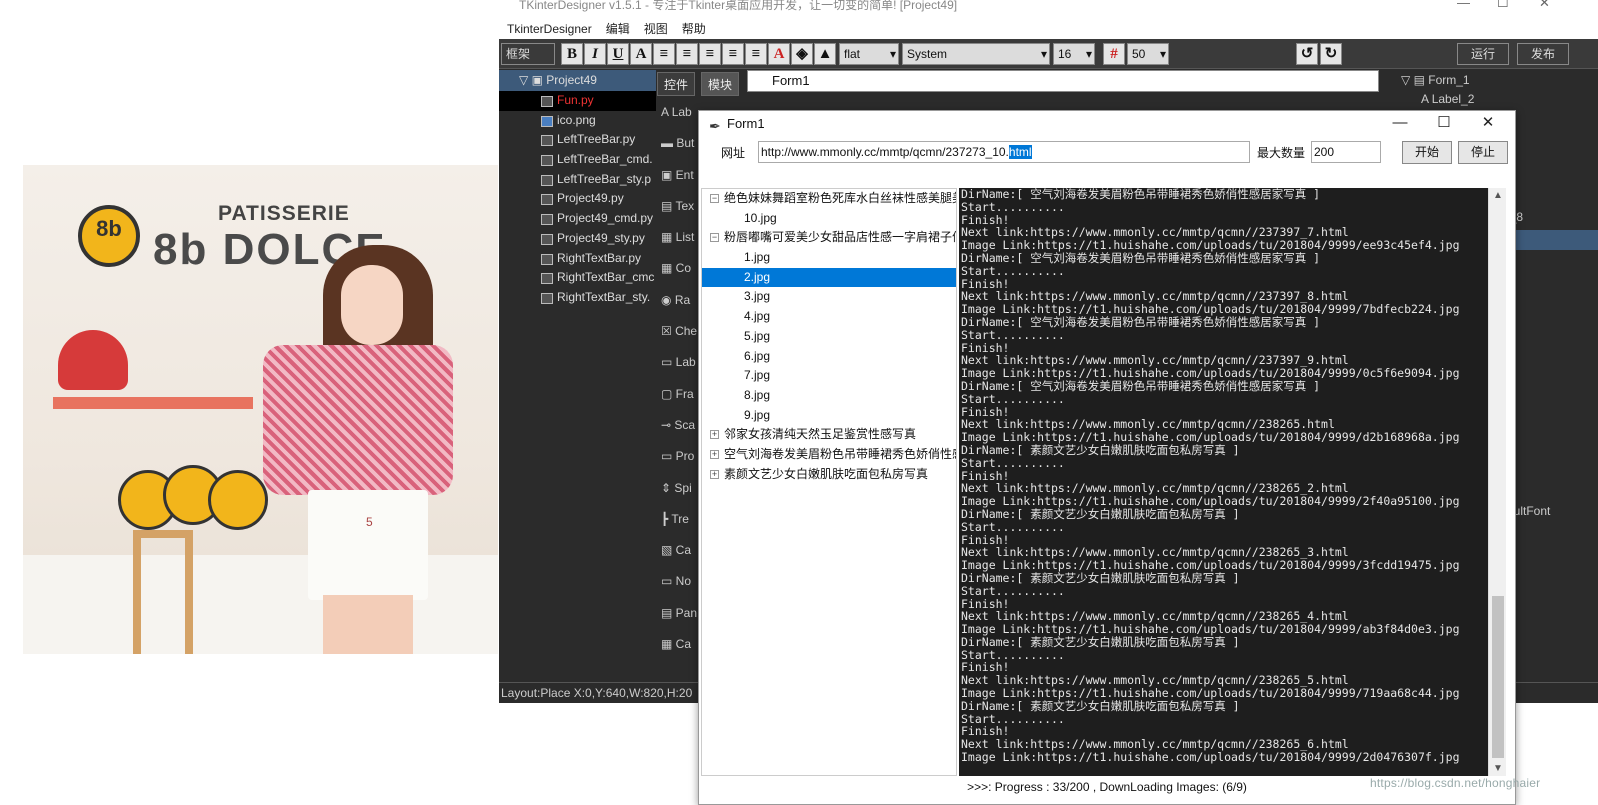  Describe the element at coordinates (829, 416) in the screenshot. I see `tree-image-item: 9.jpg` at that location.